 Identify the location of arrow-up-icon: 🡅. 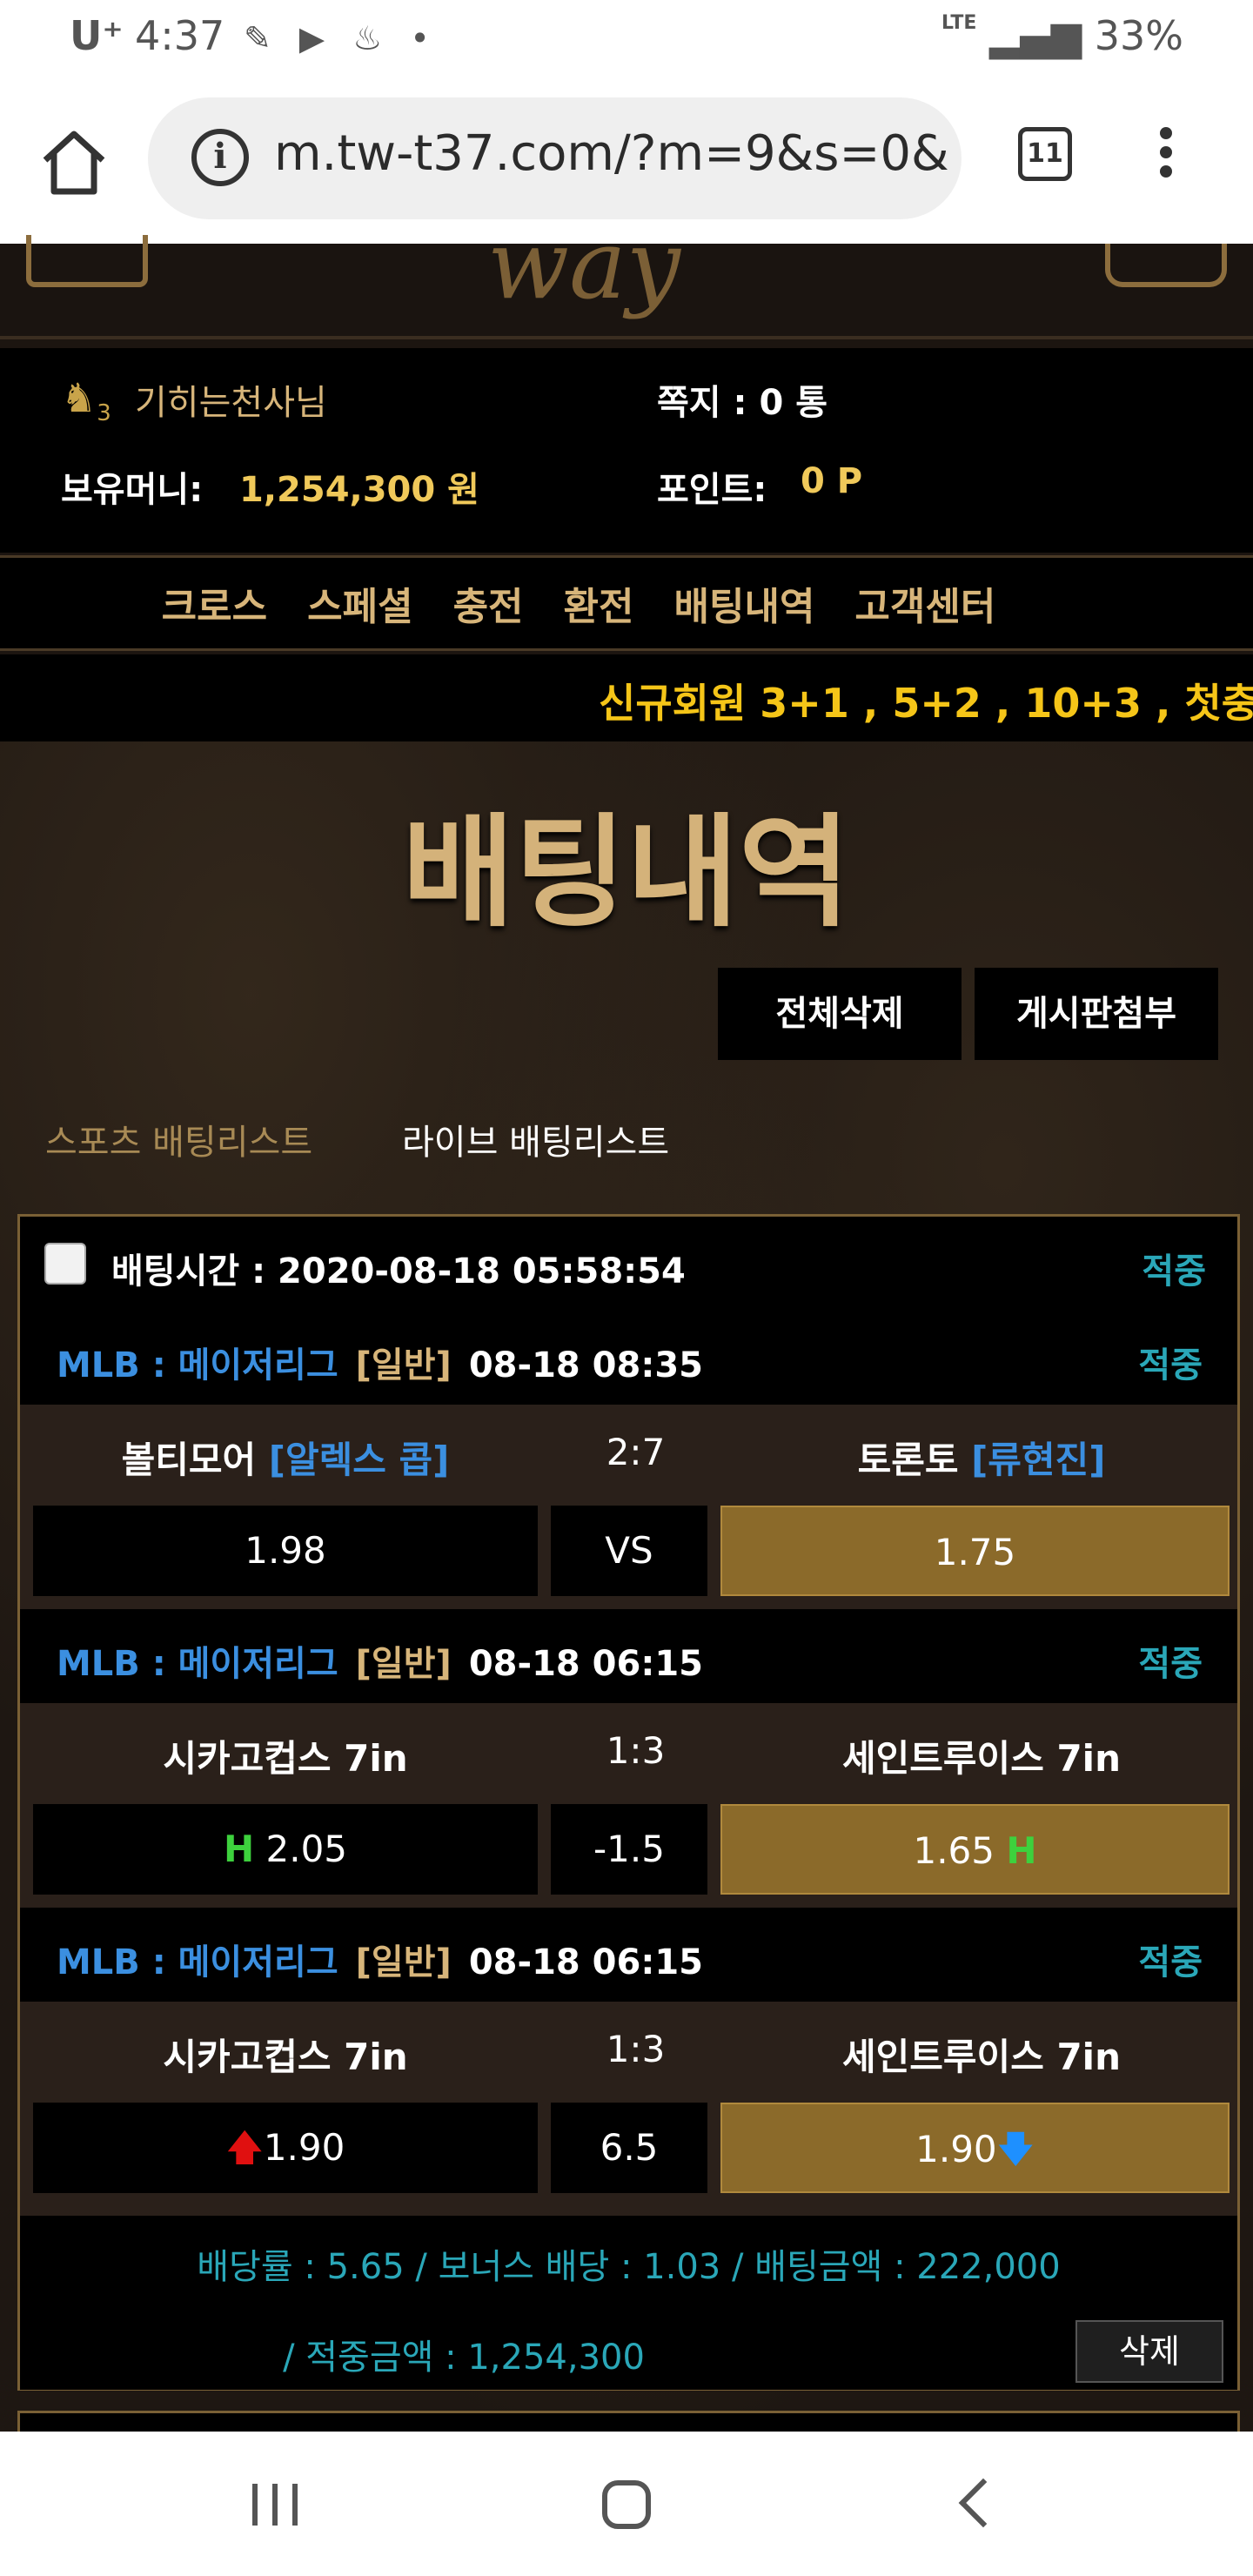
(245, 2147).